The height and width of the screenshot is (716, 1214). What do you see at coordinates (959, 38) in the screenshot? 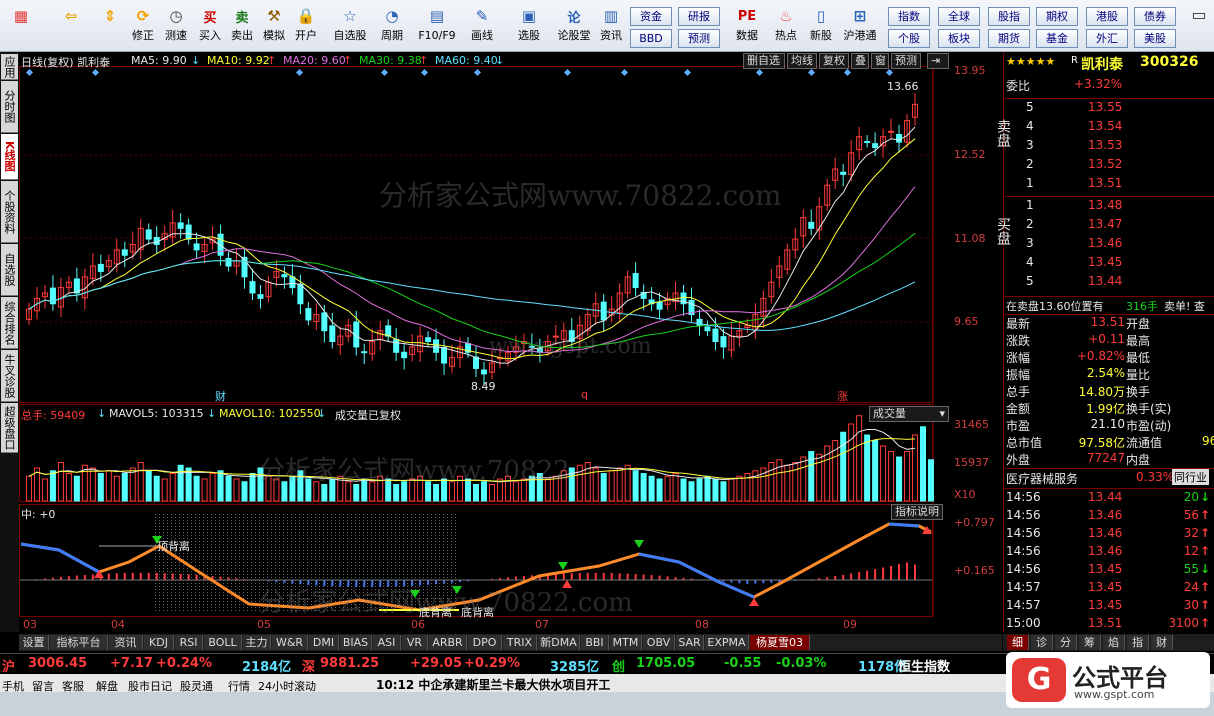
I see `quick-button: 板块` at bounding box center [959, 38].